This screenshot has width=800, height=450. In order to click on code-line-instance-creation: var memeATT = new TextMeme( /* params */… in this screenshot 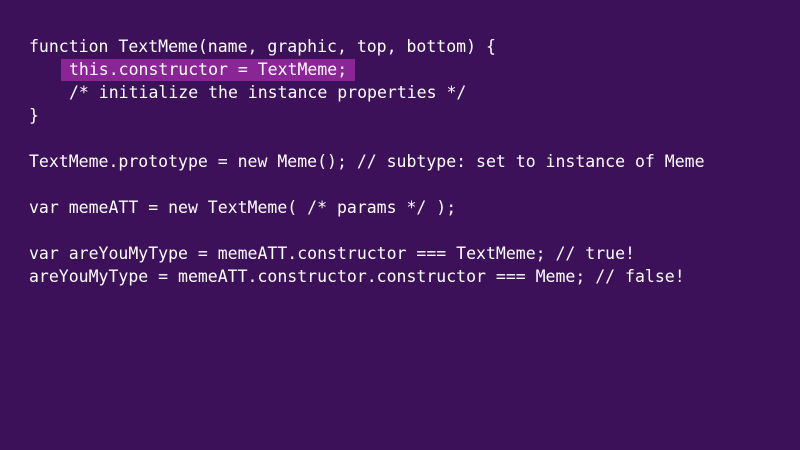, I will do `click(367, 207)`.